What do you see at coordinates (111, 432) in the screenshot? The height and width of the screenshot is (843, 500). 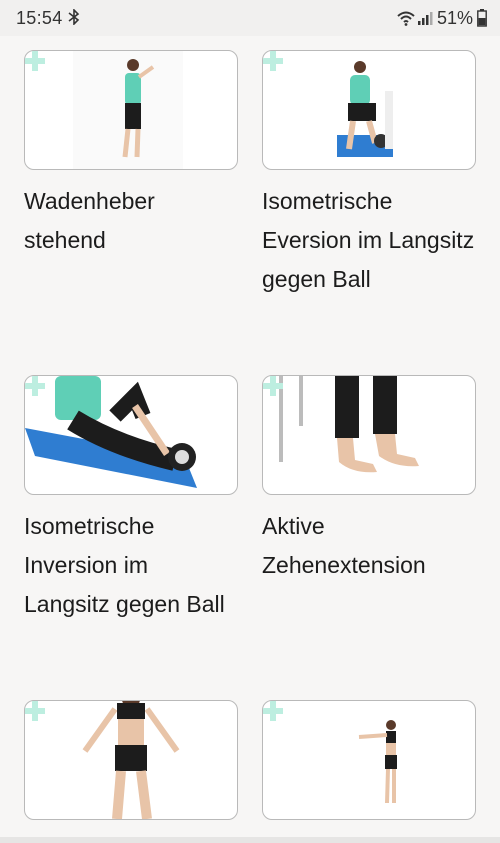 I see `person-inversion-ball-image` at bounding box center [111, 432].